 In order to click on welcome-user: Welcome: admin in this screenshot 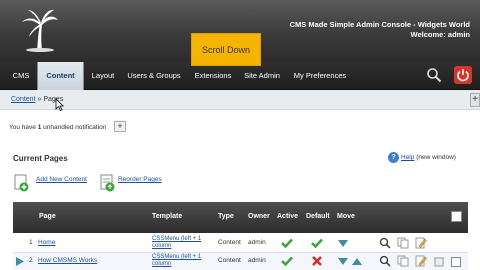, I will do `click(440, 34)`.